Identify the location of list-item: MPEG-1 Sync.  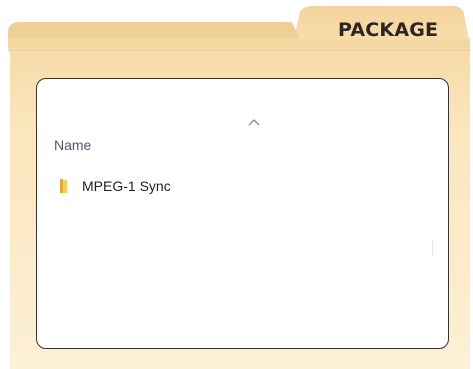
(114, 186).